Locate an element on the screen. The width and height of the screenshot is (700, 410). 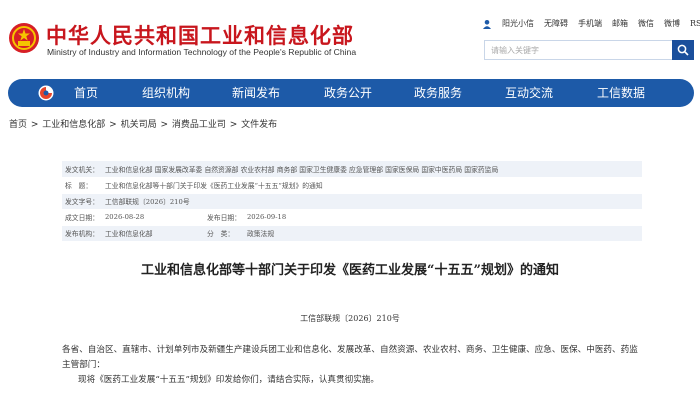
breadcrumb-ministry: 工业和信息化部 is located at coordinates (73, 125).